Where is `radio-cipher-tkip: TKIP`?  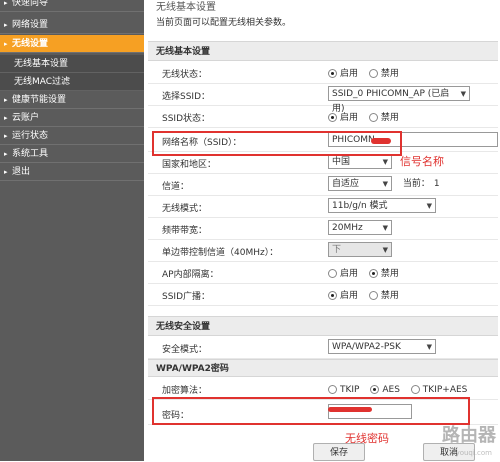 radio-cipher-tkip: TKIP is located at coordinates (343, 390).